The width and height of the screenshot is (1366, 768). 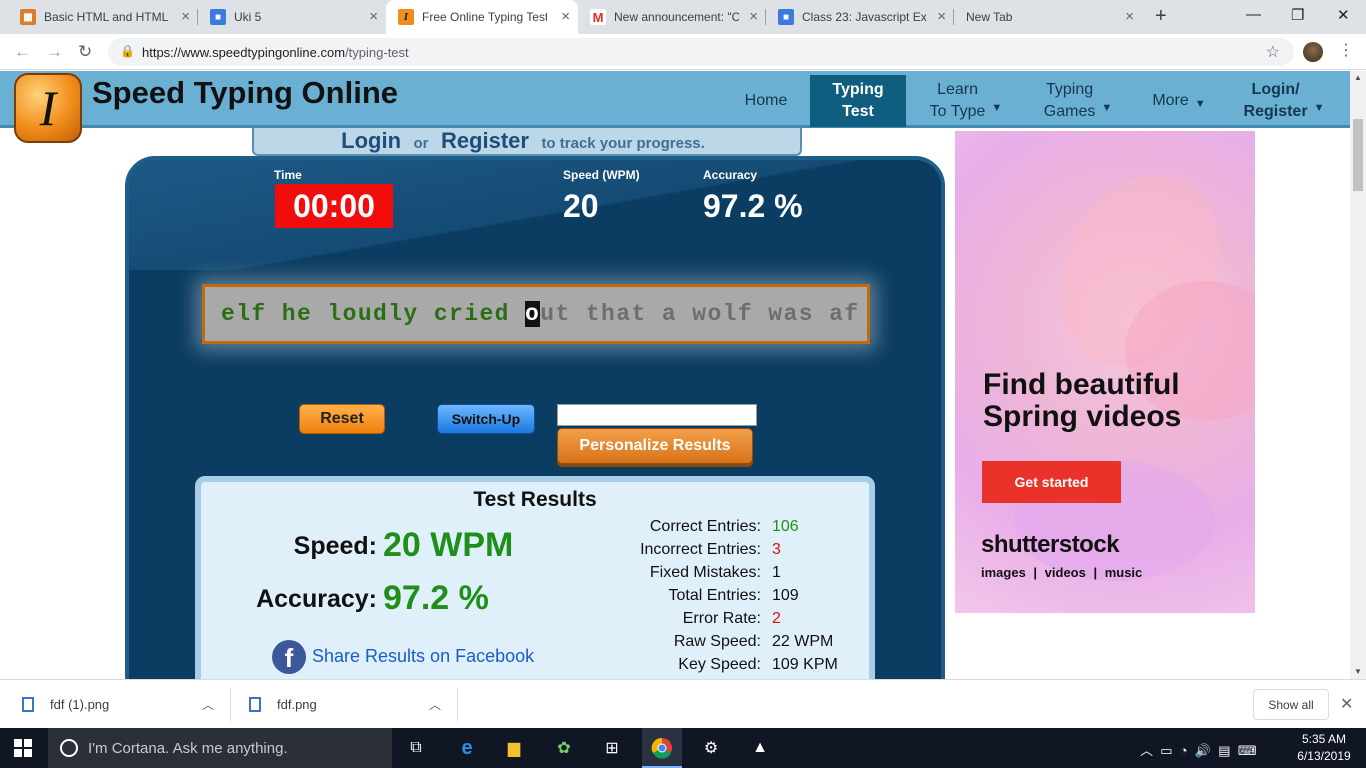 I want to click on tab-class23: ■ Class 23: Javascript Exer ×, so click(x=860, y=17).